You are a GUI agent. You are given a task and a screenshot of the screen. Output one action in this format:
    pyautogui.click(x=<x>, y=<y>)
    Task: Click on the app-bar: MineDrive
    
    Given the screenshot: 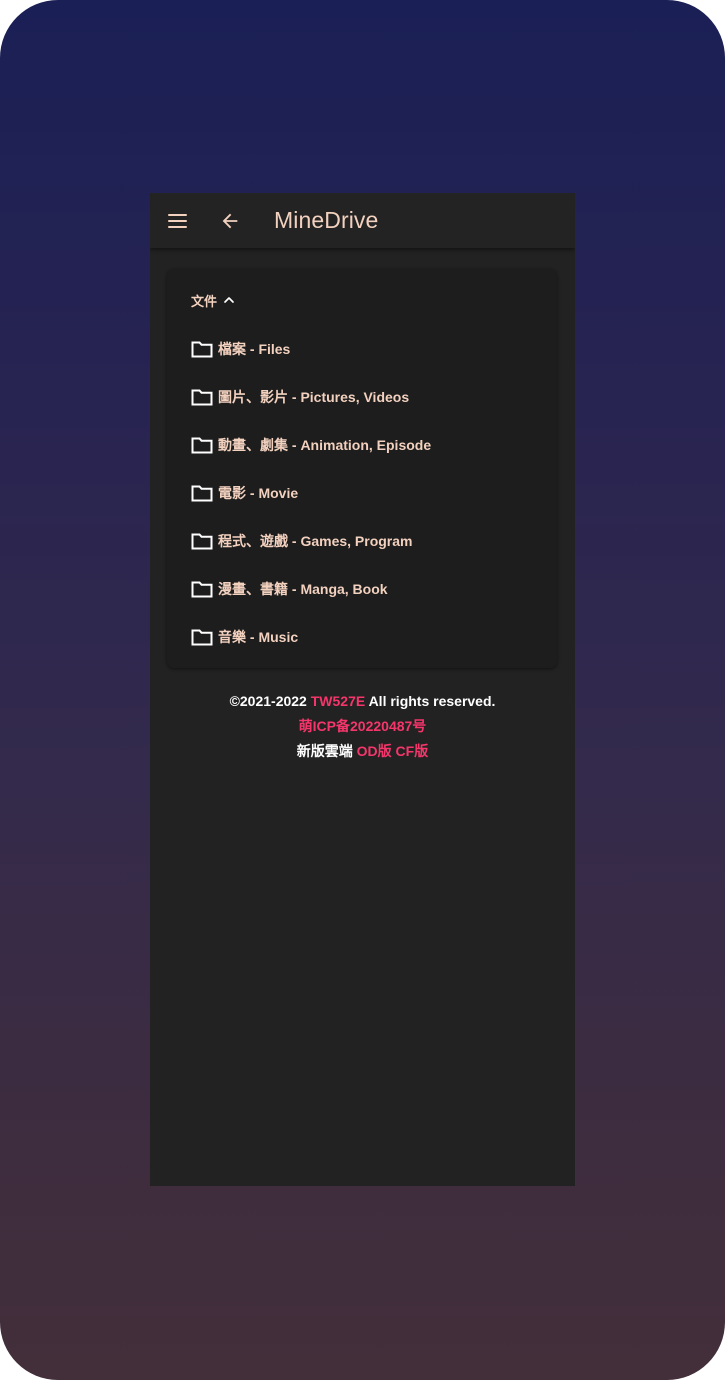 What is the action you would take?
    pyautogui.click(x=362, y=220)
    